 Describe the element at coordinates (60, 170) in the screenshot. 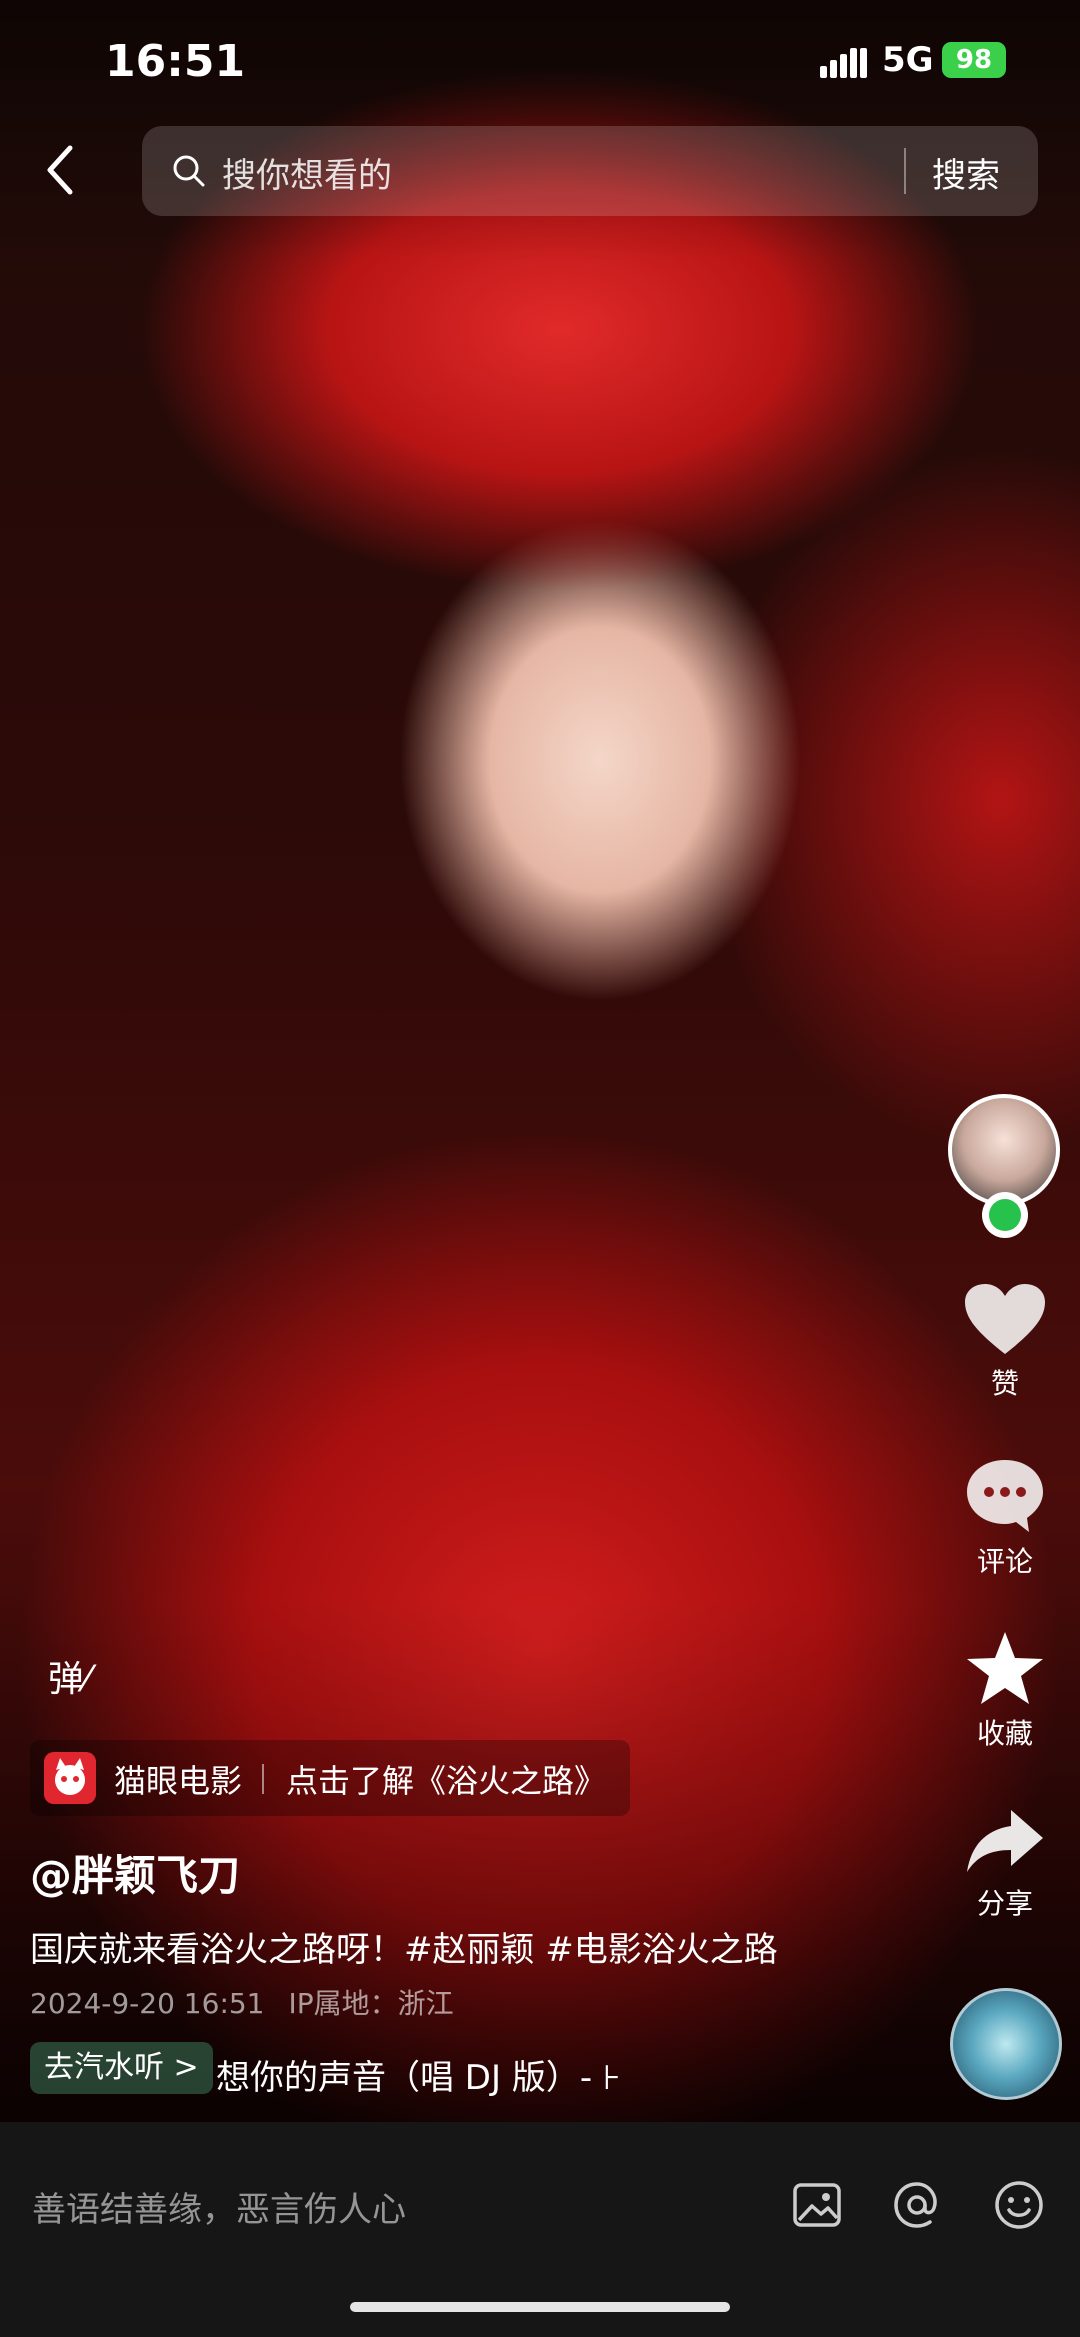

I see `chevron-left-icon` at that location.